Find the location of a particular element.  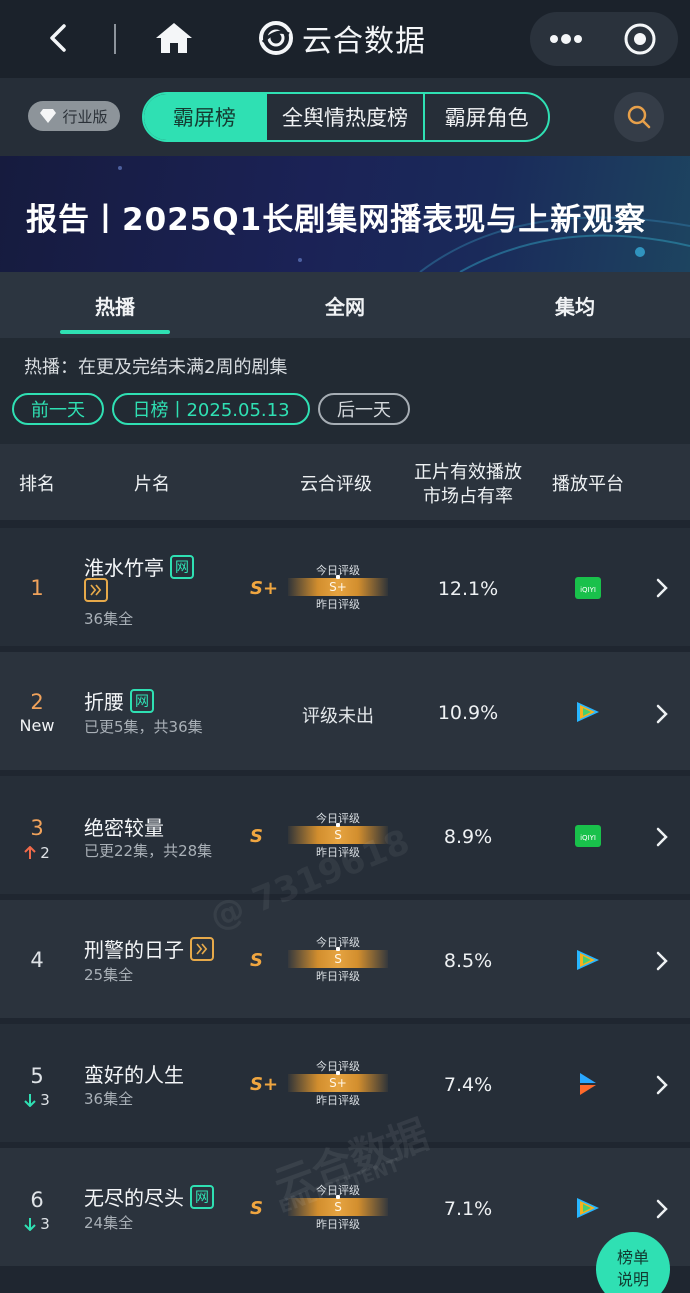

back-arrow-icon is located at coordinates (60, 38).